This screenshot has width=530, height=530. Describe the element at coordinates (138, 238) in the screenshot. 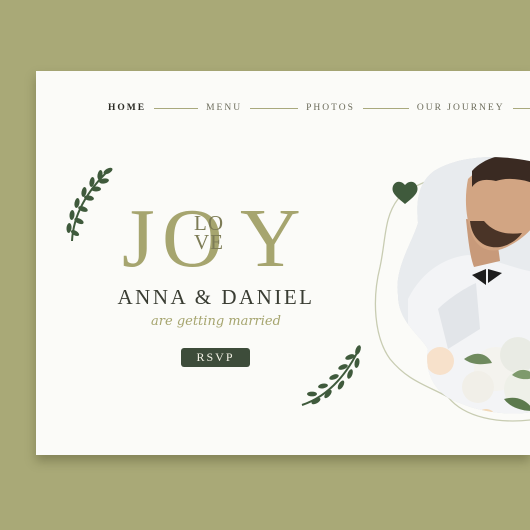

I see `joy-letter-j: J` at that location.